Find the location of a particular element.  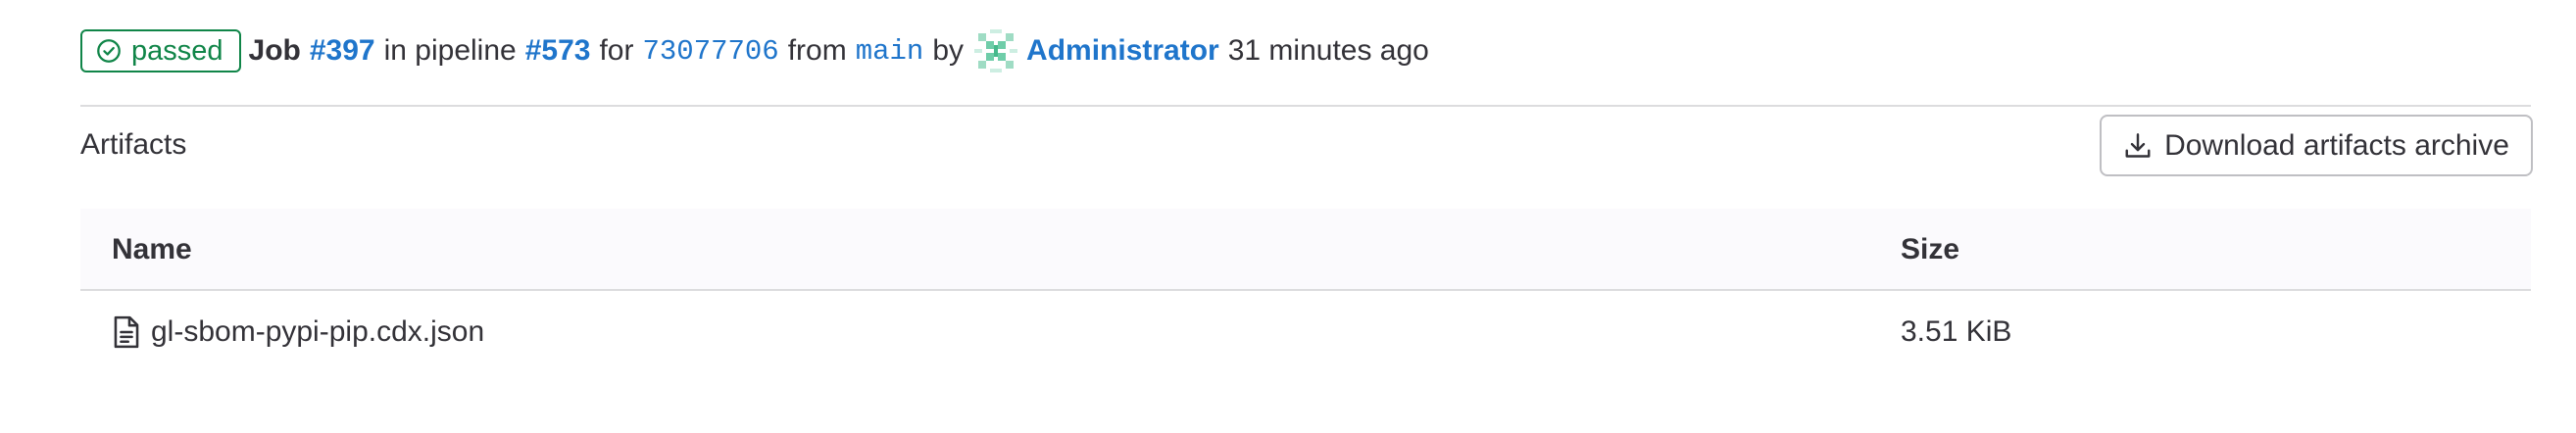

identicon-icon is located at coordinates (996, 50).